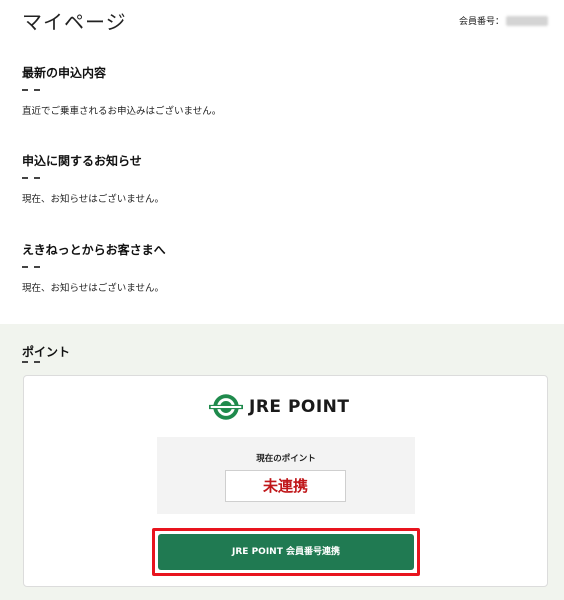 The image size is (564, 600). What do you see at coordinates (481, 22) in the screenshot?
I see `member-number-label: 会員番号：` at bounding box center [481, 22].